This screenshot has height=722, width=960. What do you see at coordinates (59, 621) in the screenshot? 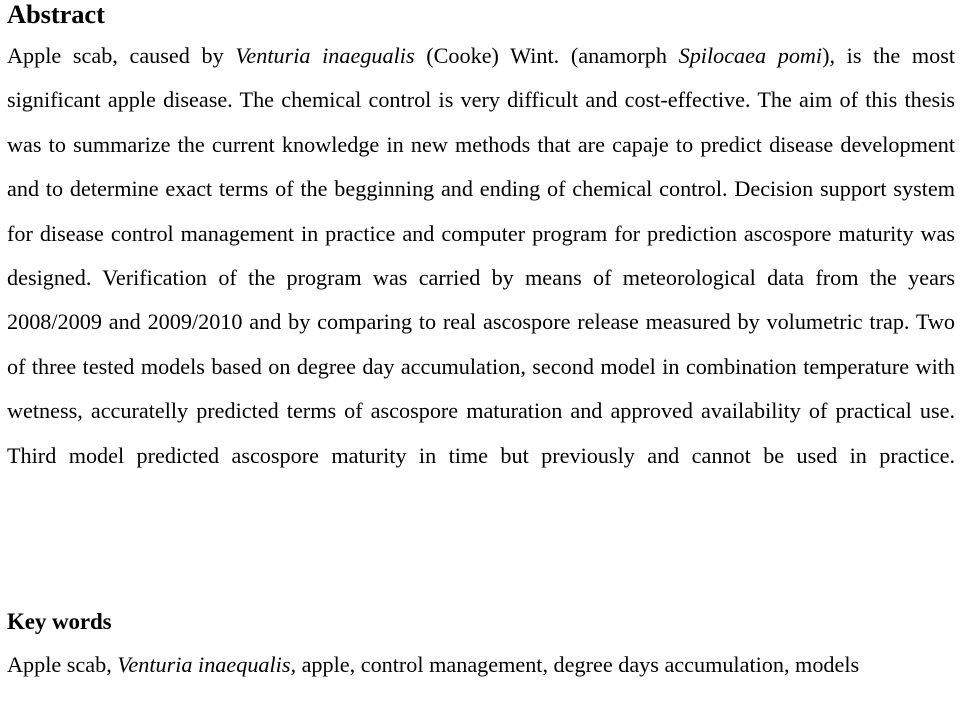
I see `keywords-heading: Key words` at bounding box center [59, 621].